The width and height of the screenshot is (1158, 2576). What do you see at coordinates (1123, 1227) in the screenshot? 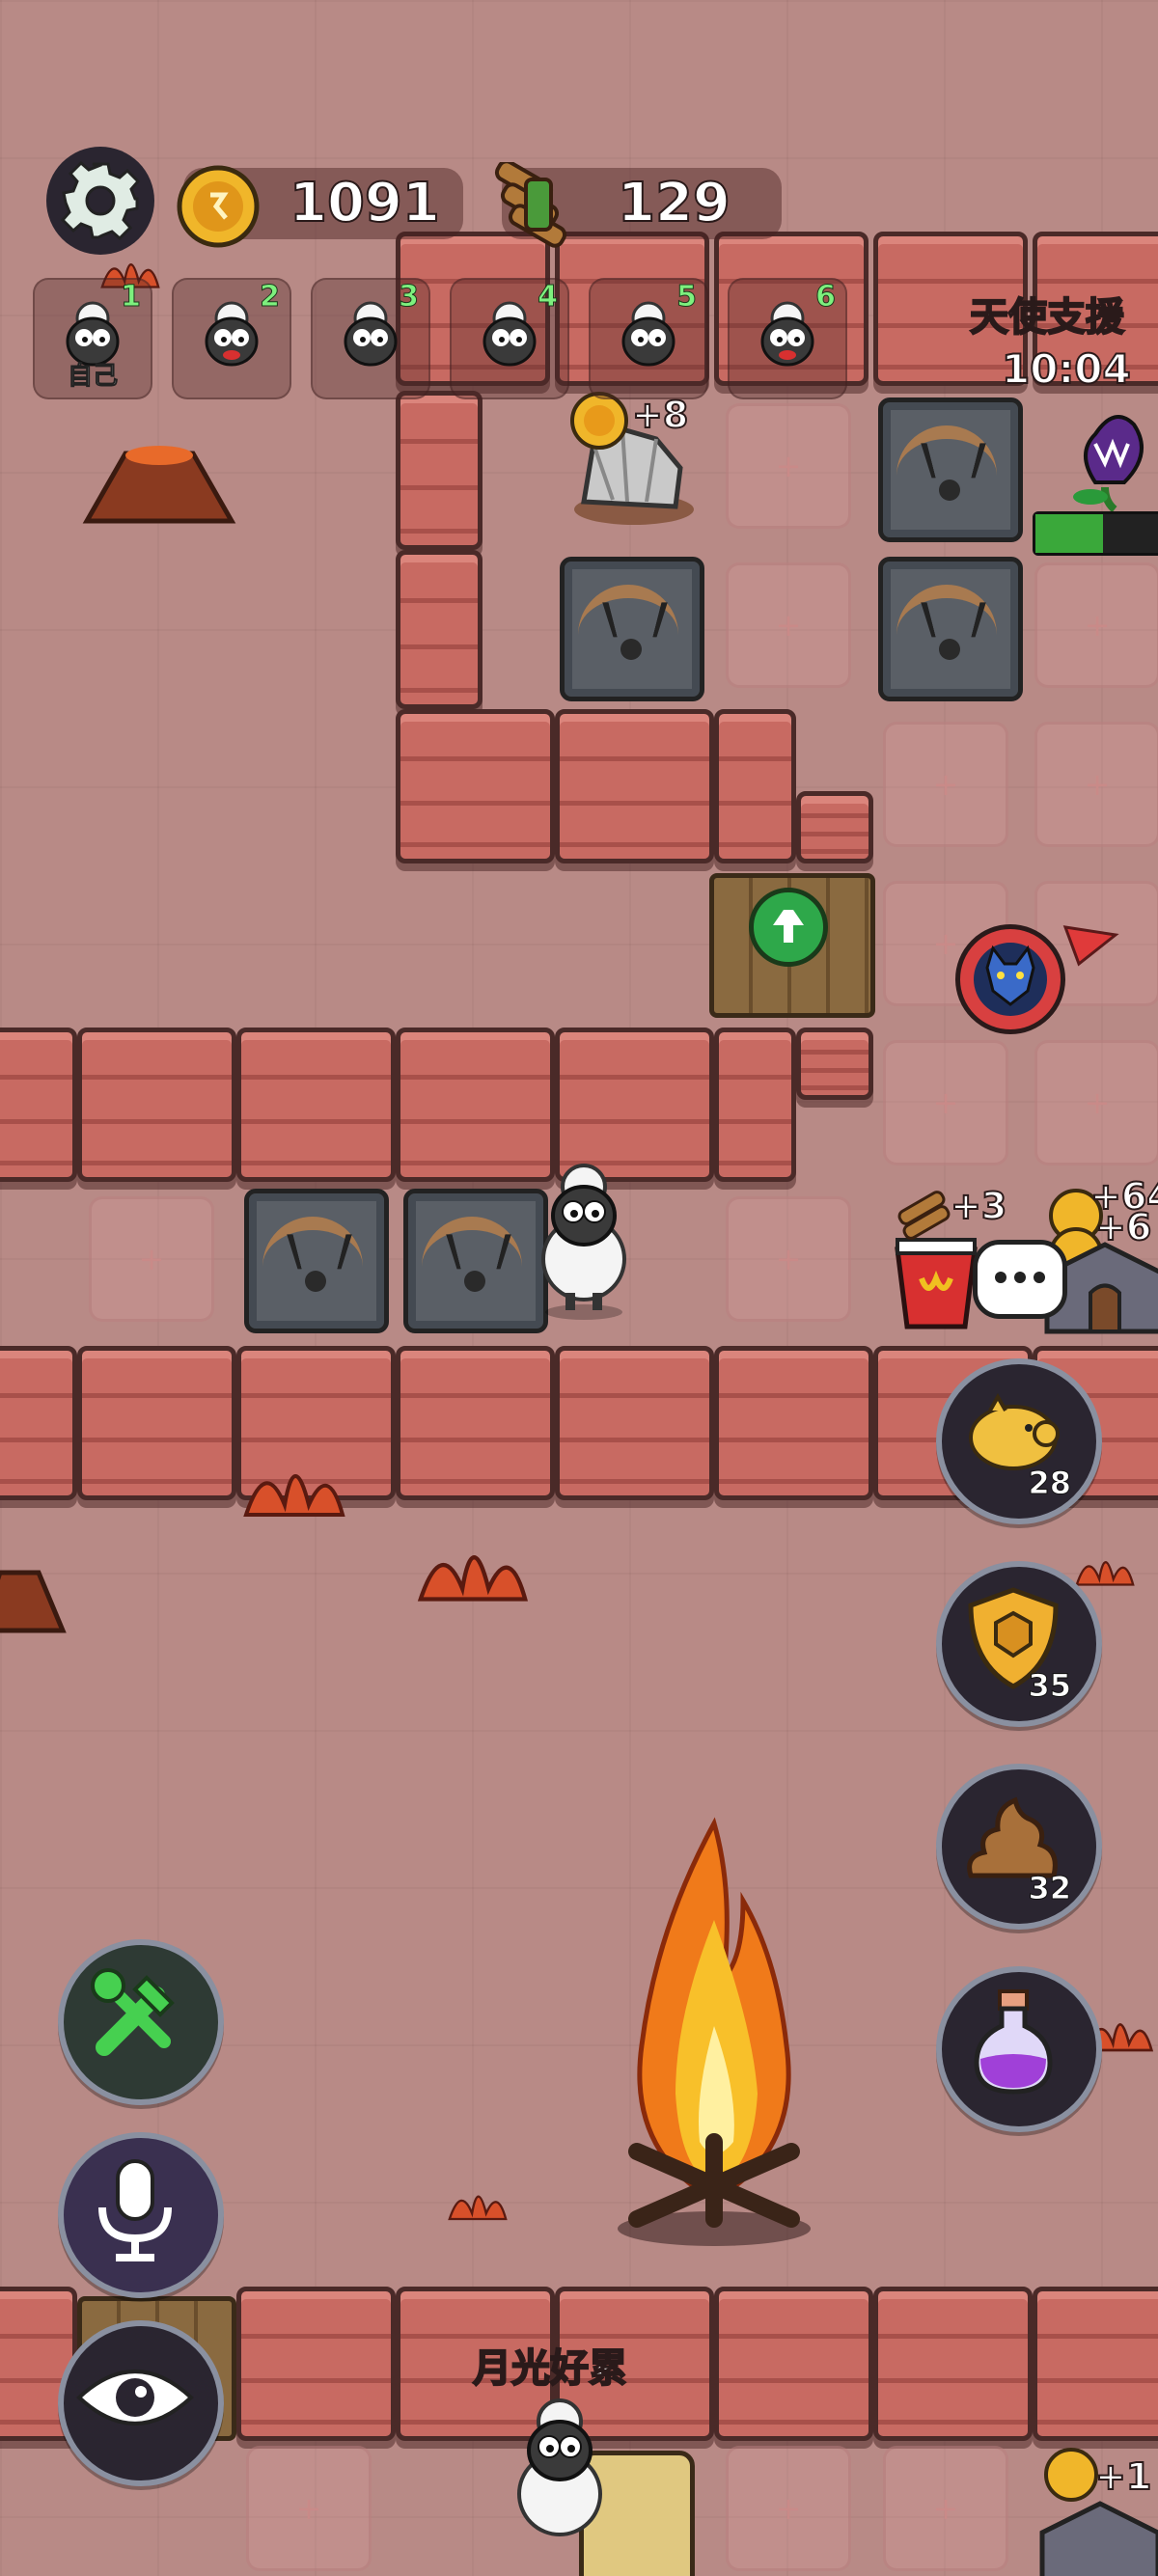
I see `house-bonus-text: +6` at bounding box center [1123, 1227].